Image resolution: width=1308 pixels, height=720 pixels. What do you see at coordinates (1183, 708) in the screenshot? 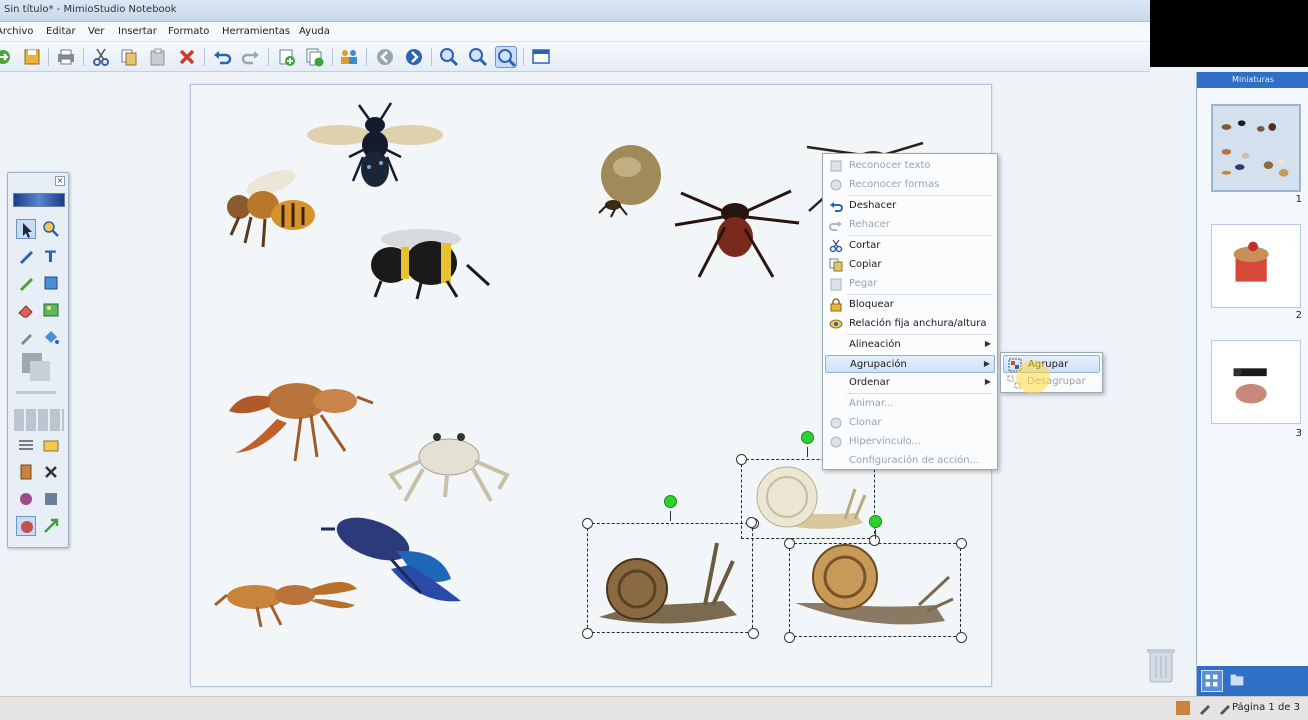
I see `recorder-status-icon` at bounding box center [1183, 708].